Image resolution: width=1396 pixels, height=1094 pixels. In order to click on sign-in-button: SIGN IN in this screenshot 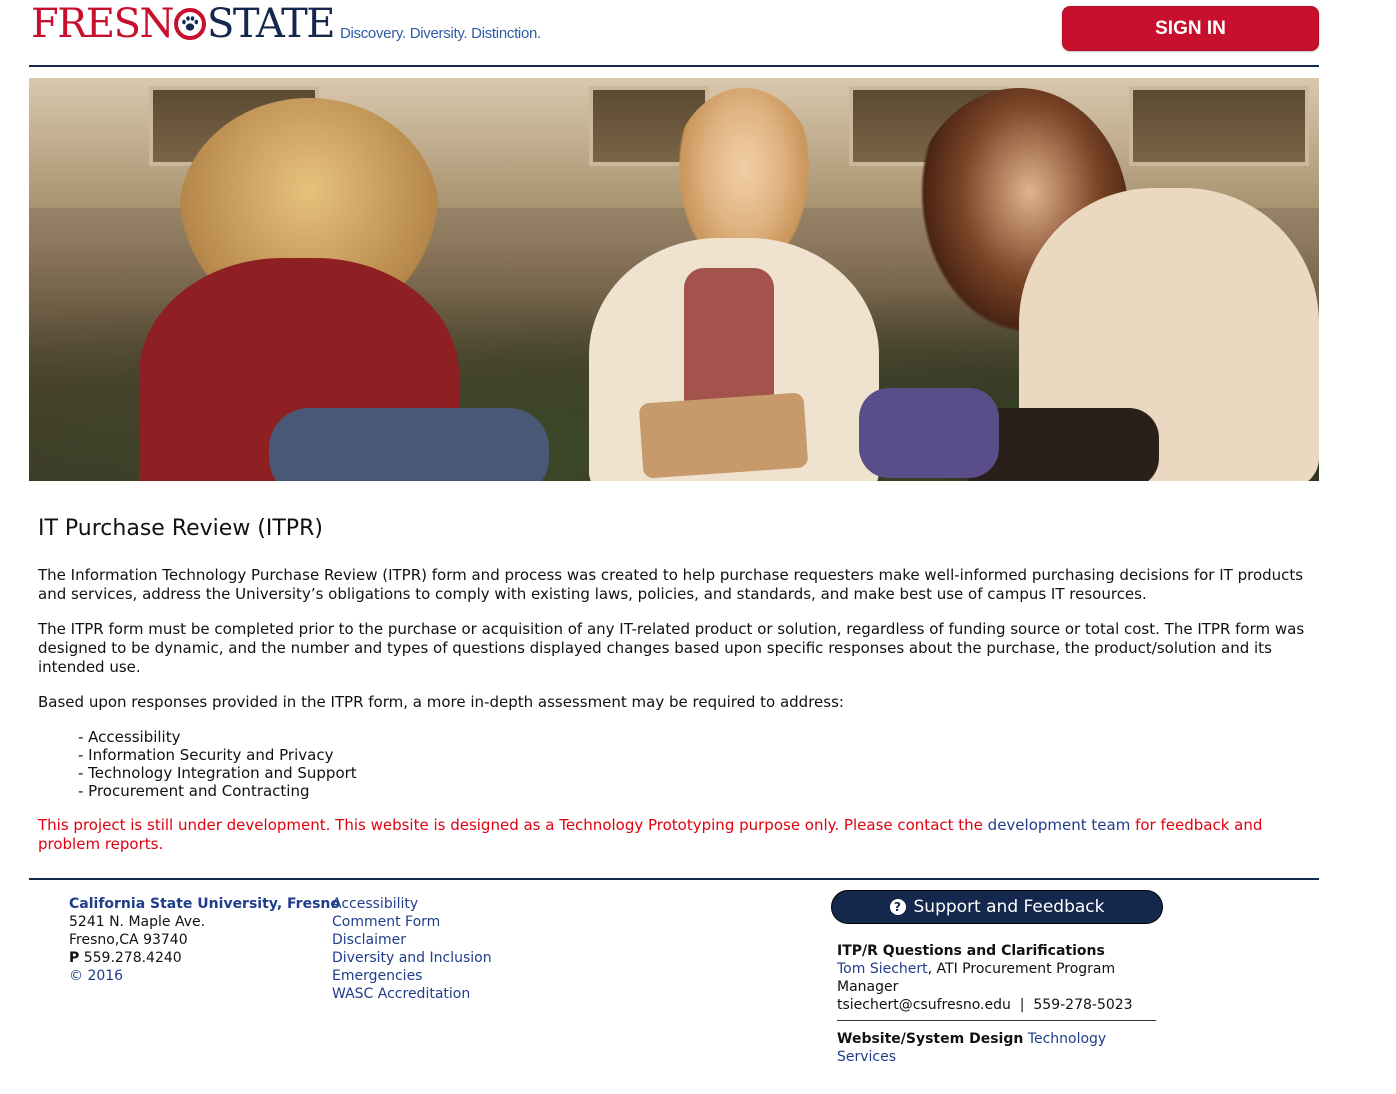, I will do `click(1190, 28)`.